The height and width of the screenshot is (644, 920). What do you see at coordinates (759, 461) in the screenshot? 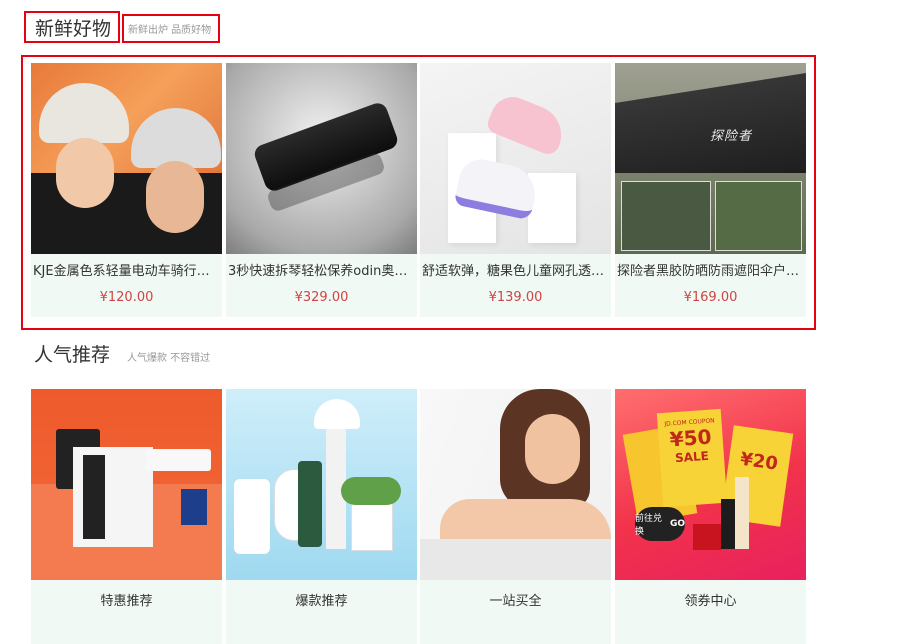
I see `coupon-big-2: ¥20` at bounding box center [759, 461].